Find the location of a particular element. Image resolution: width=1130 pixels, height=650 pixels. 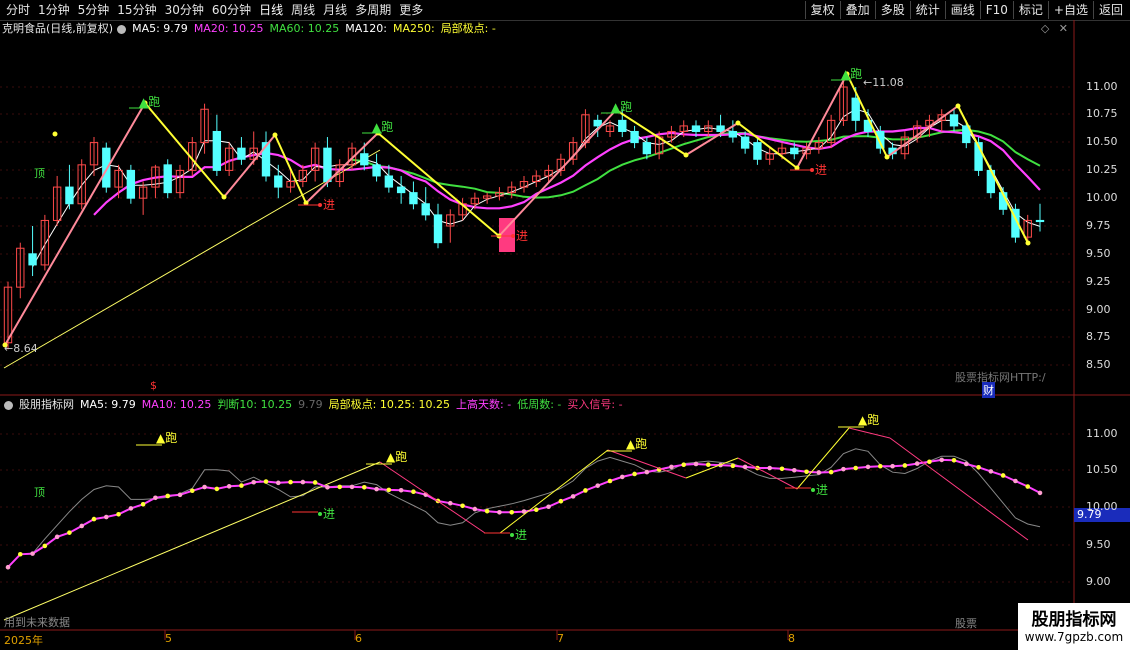

sub-axis-tick: 10.50 is located at coordinates (1102, 469).